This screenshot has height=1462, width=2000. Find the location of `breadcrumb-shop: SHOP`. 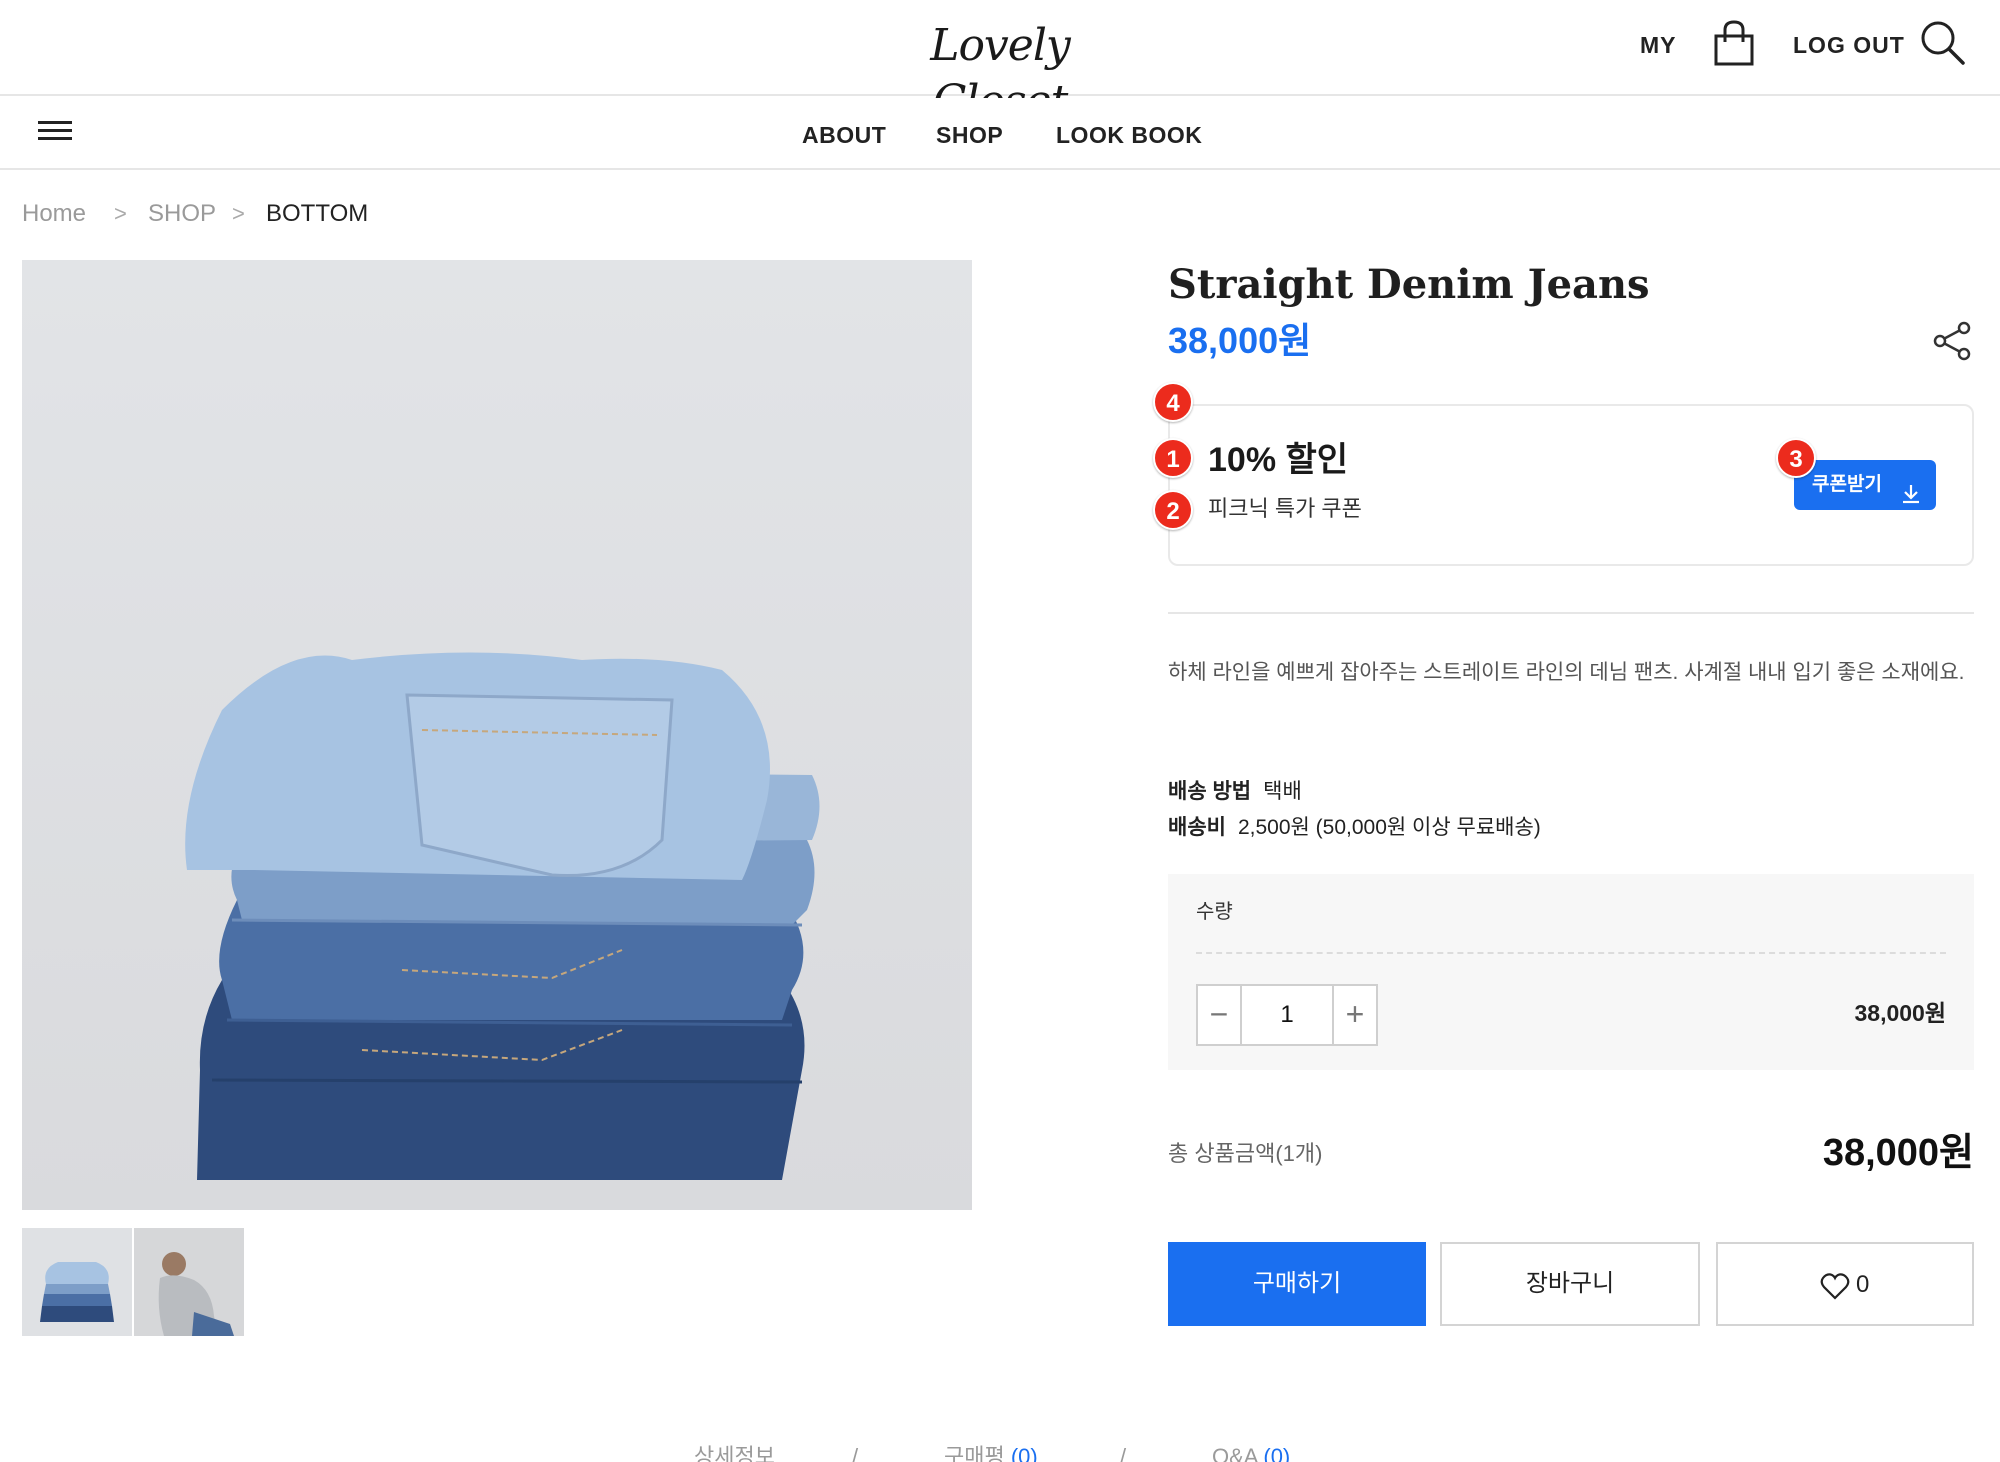

breadcrumb-shop: SHOP is located at coordinates (182, 214).